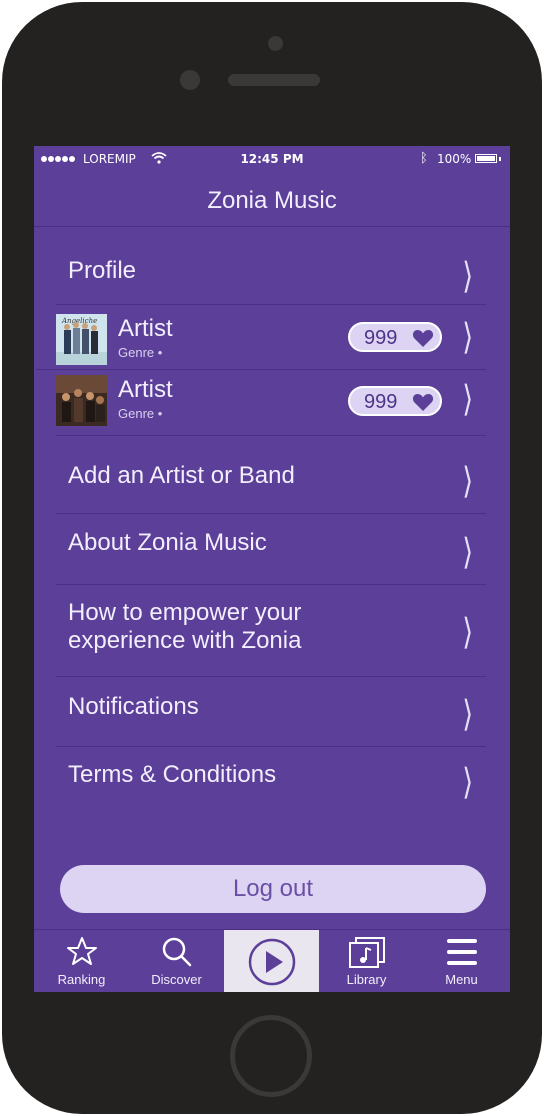 The image size is (544, 1116). What do you see at coordinates (81, 979) in the screenshot?
I see `tab-label: Ranking` at bounding box center [81, 979].